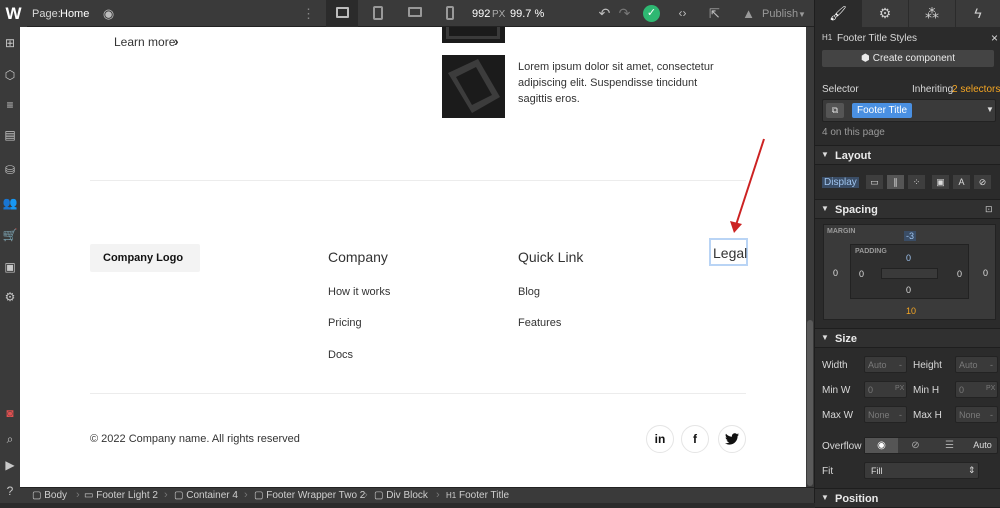 This screenshot has width=1000, height=508. What do you see at coordinates (10, 170) in the screenshot?
I see `cms-icon: ⛁` at bounding box center [10, 170].